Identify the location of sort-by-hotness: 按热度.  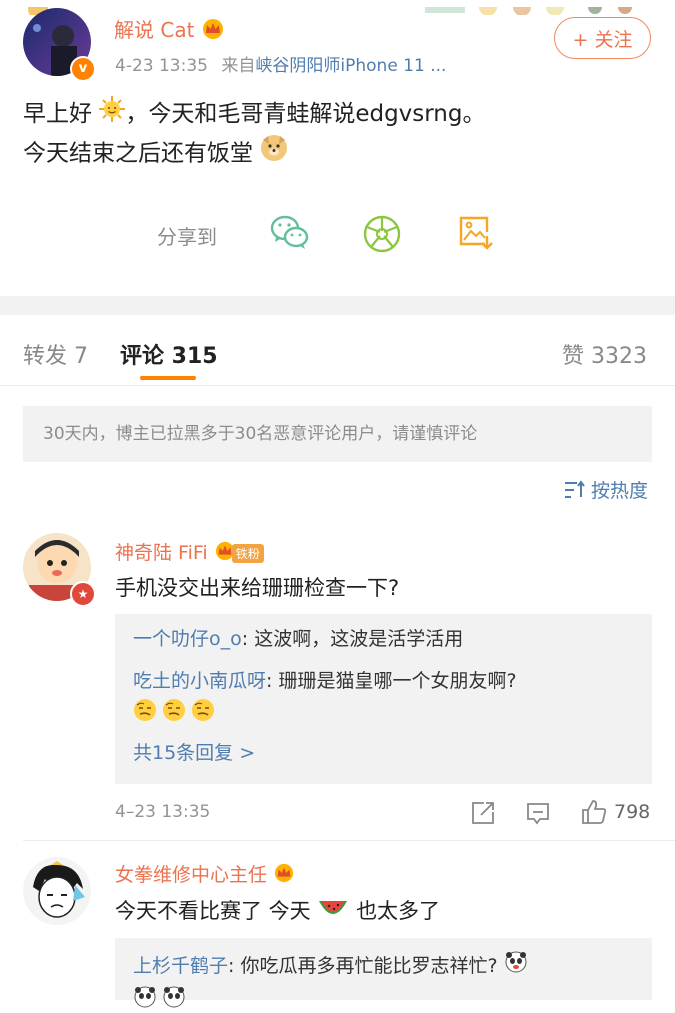
(605, 490).